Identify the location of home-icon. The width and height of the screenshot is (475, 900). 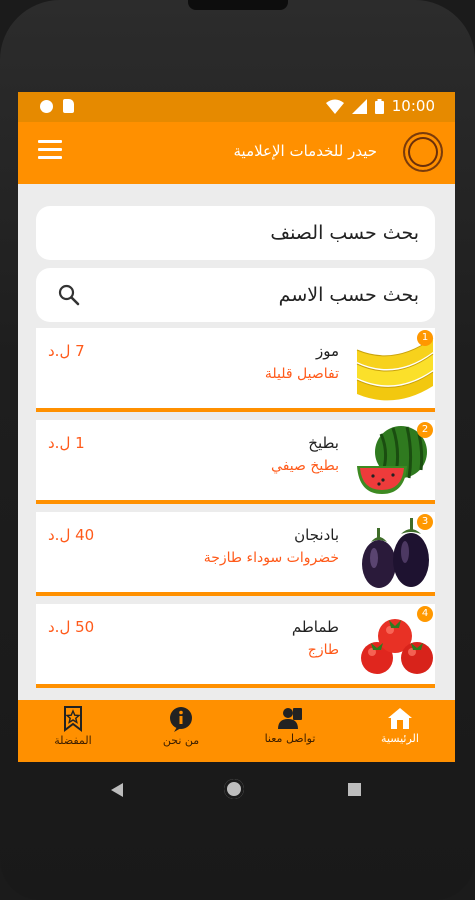
(400, 718).